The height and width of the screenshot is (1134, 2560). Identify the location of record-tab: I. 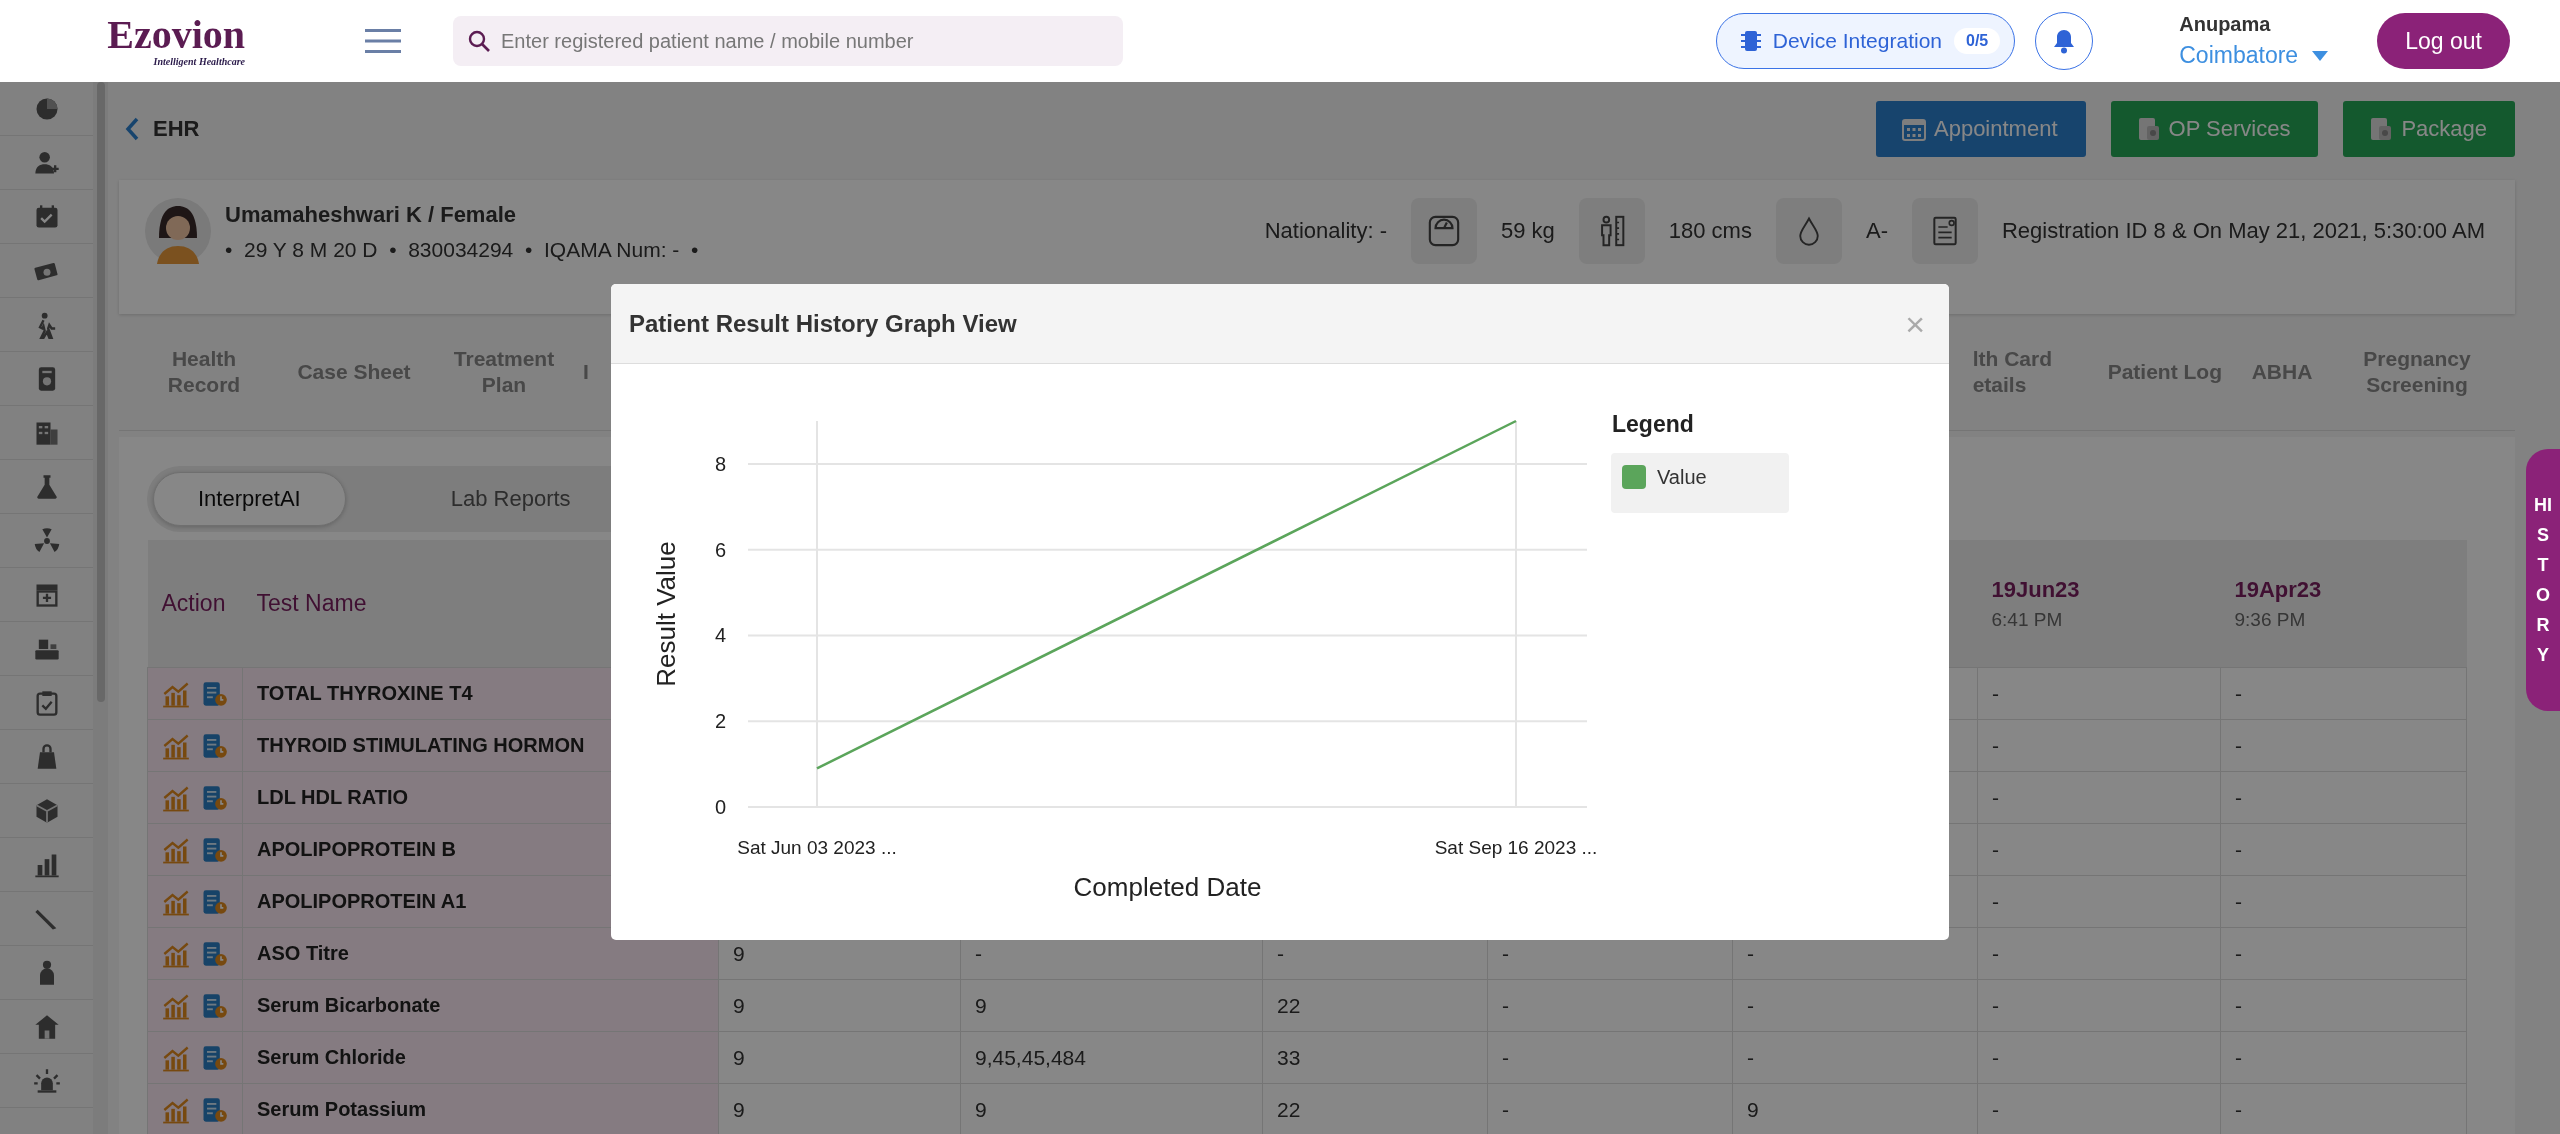
(586, 372).